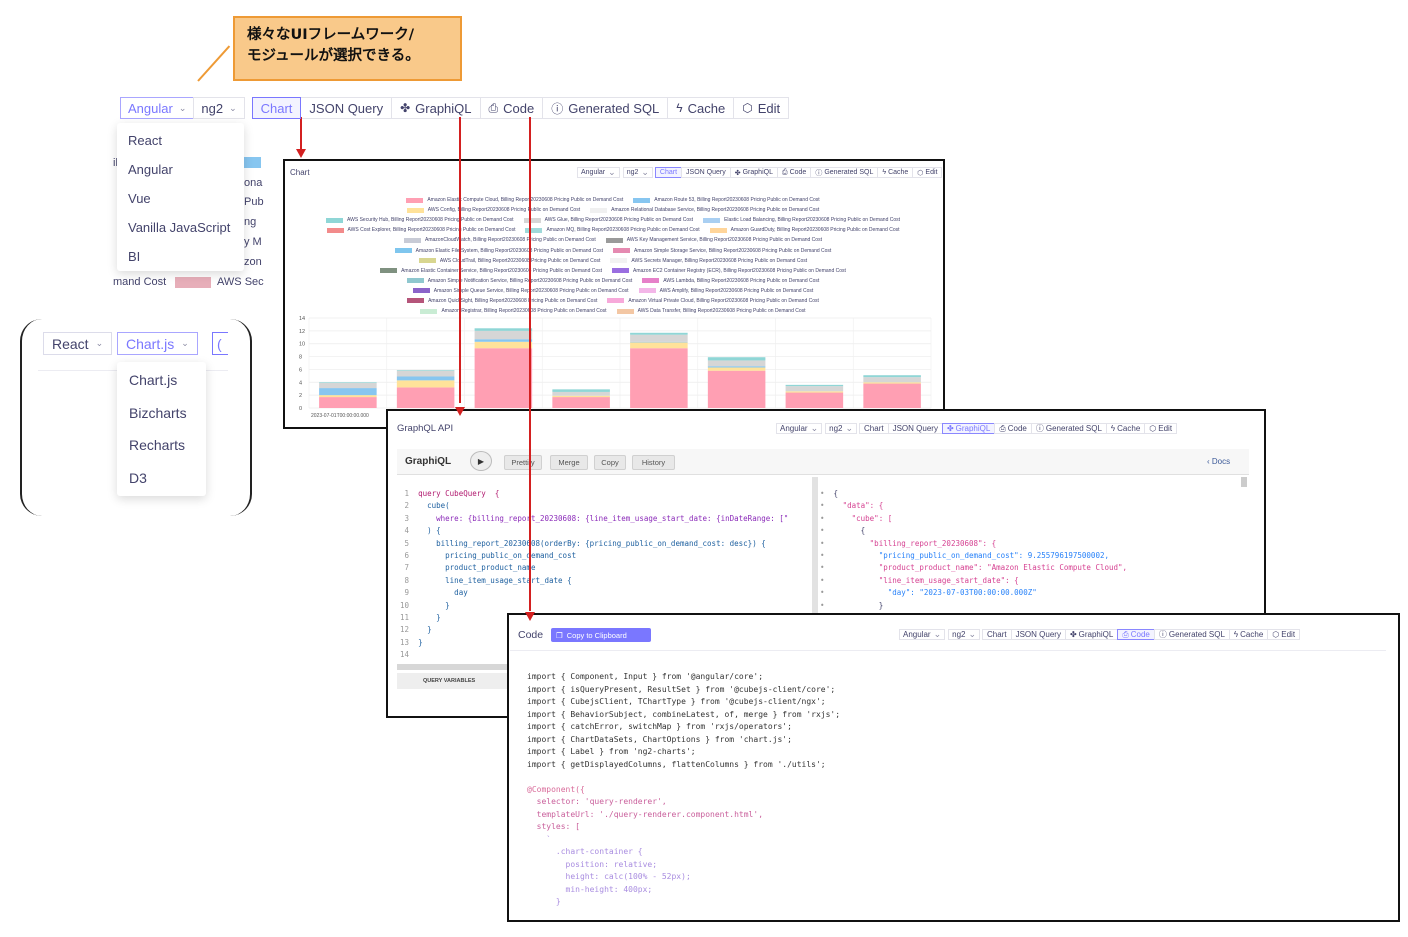  What do you see at coordinates (653, 462) in the screenshot?
I see `history-button: History` at bounding box center [653, 462].